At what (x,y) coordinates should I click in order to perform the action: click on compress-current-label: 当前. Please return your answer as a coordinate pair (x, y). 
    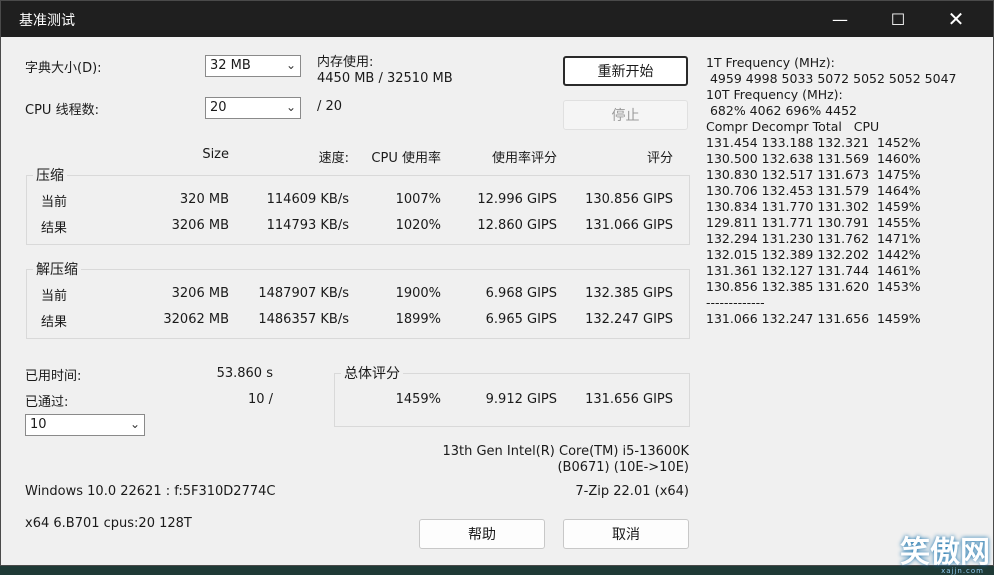
    Looking at the image, I should click on (54, 202).